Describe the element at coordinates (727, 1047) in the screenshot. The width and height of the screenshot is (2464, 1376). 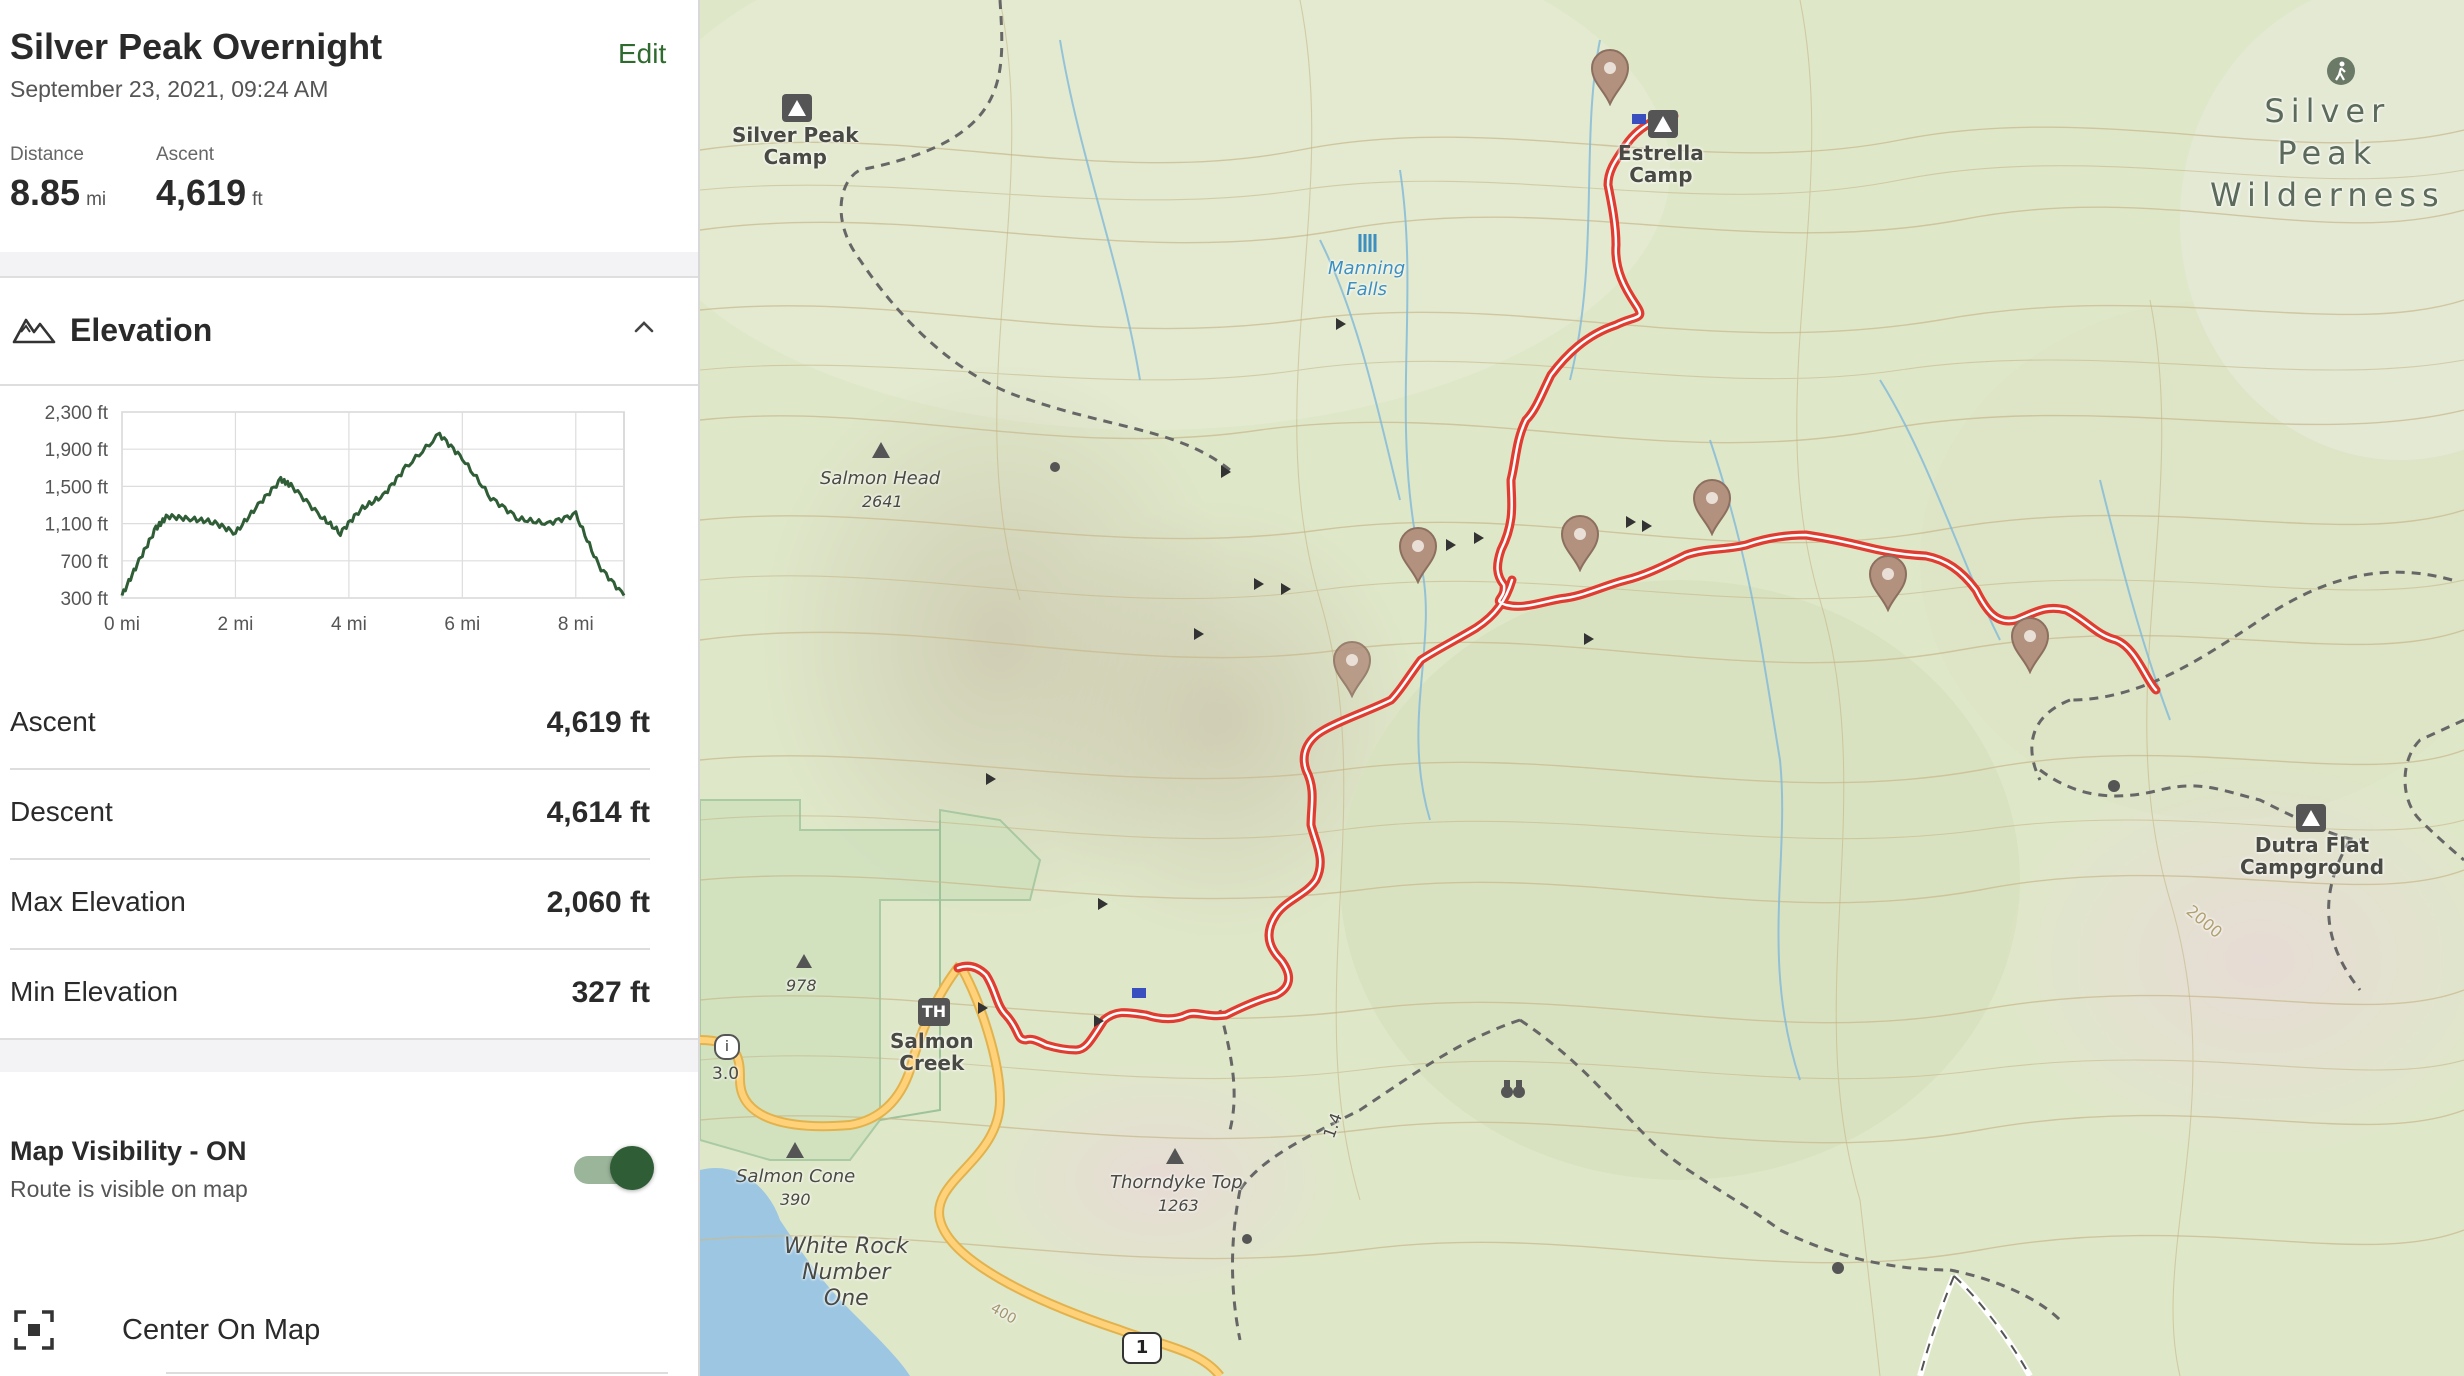
I see `info-icon: i` at that location.